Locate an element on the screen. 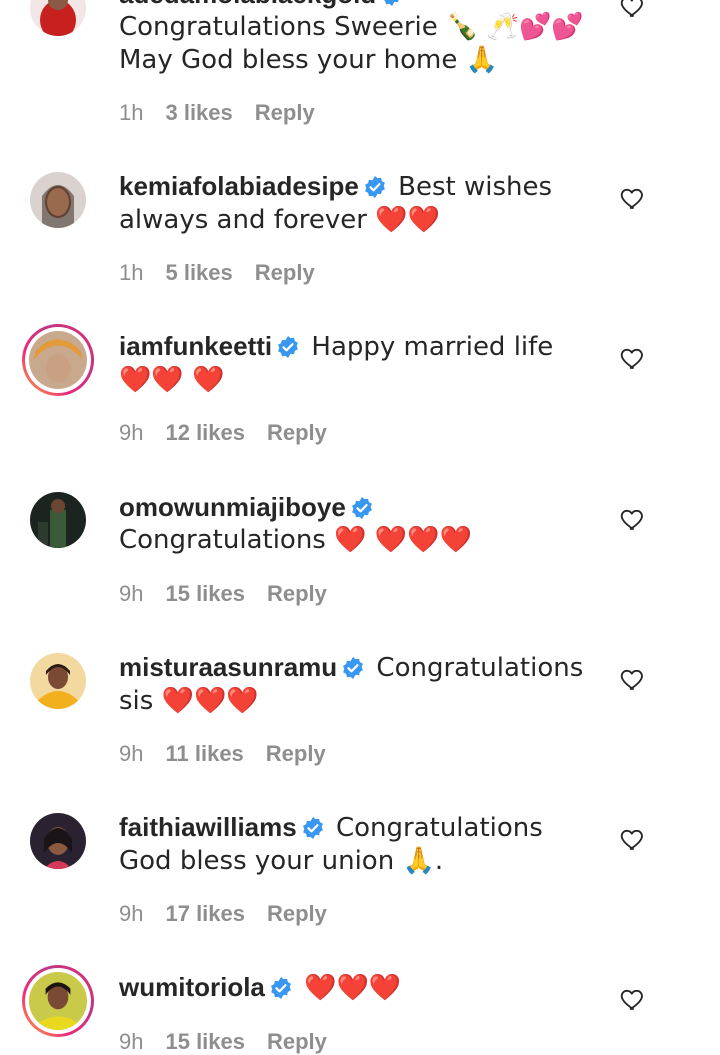  comment-username: wumitoriola is located at coordinates (192, 987).